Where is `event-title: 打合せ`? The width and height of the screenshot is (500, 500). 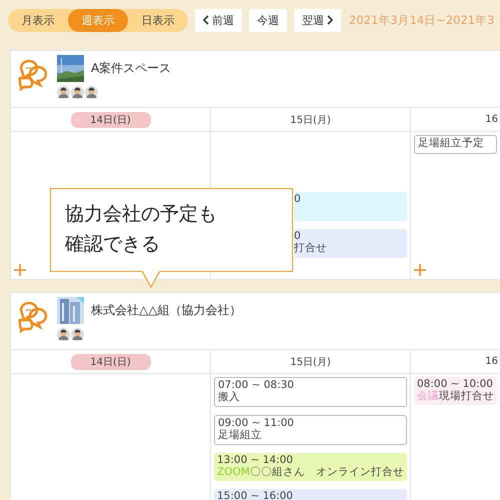
event-title: 打合せ is located at coordinates (311, 248).